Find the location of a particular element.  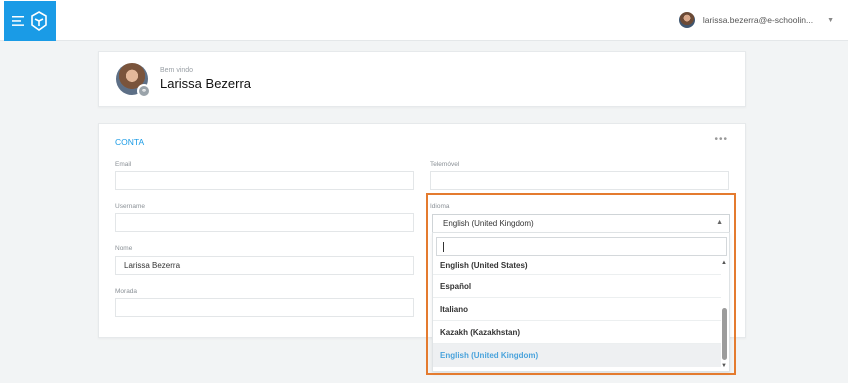

menu-button is located at coordinates (30, 21).